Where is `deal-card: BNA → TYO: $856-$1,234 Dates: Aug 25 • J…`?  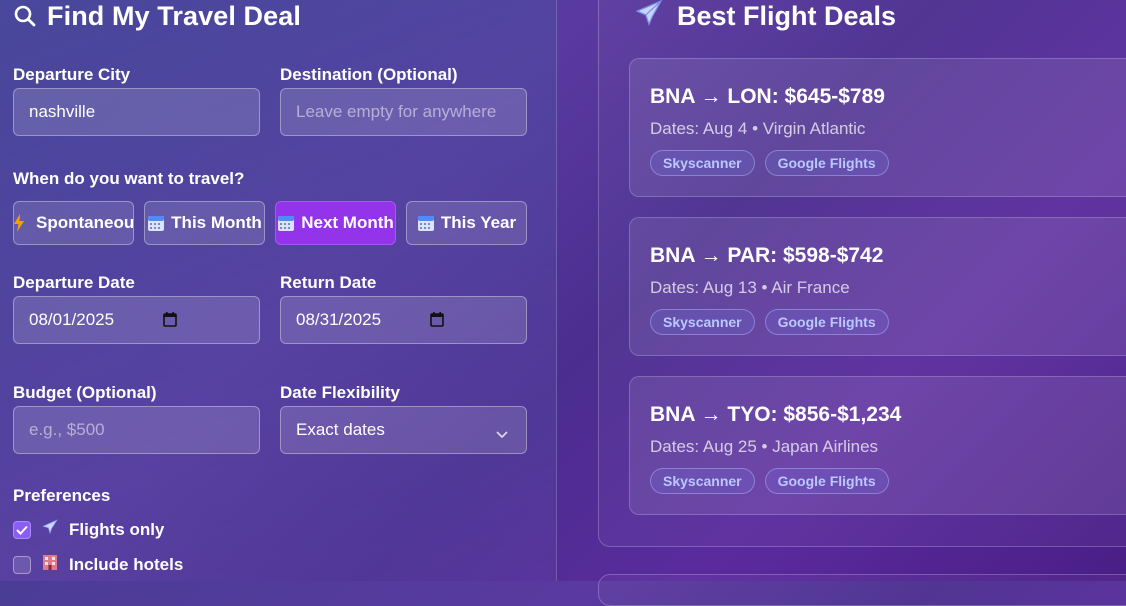 deal-card: BNA → TYO: $856-$1,234 Dates: Aug 25 • J… is located at coordinates (877, 445).